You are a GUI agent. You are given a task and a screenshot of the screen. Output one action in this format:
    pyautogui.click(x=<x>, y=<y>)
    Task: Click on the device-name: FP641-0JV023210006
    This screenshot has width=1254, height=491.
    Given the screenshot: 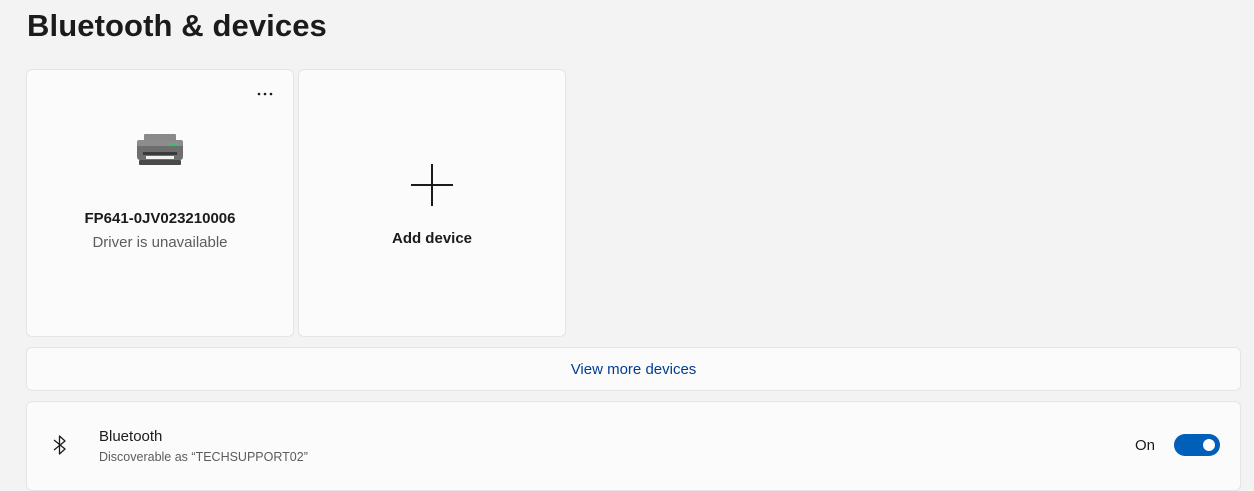 What is the action you would take?
    pyautogui.click(x=160, y=218)
    